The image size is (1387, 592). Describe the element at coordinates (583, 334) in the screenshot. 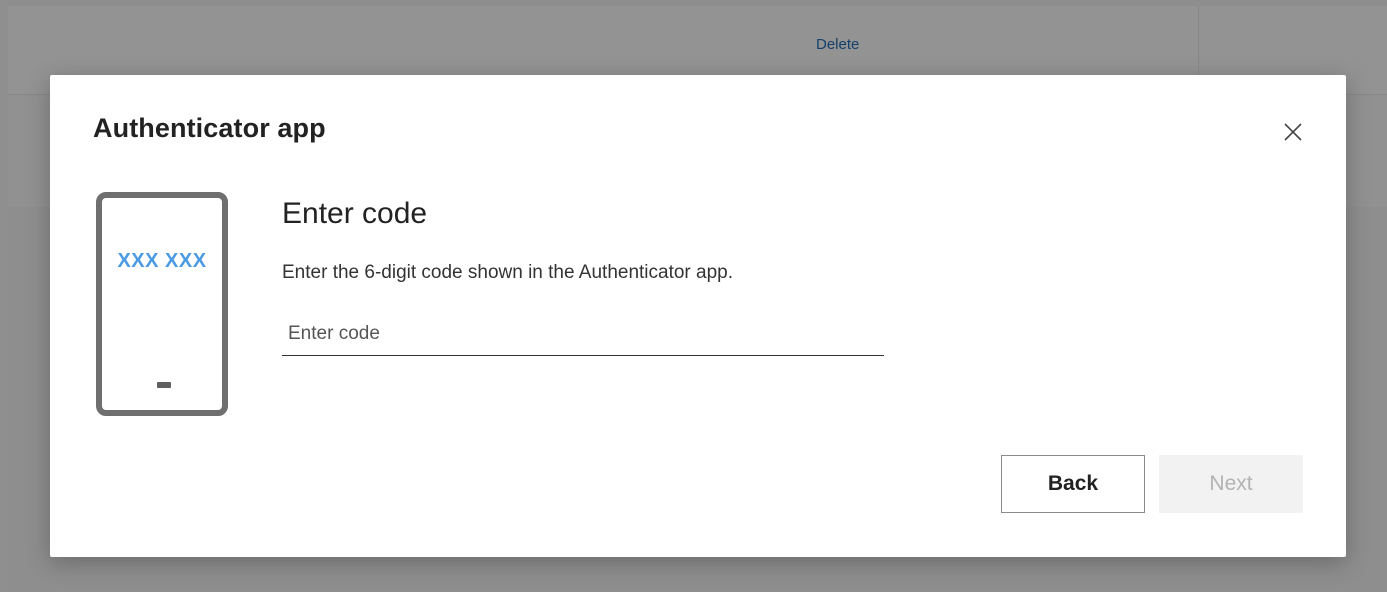

I see `code-input` at that location.